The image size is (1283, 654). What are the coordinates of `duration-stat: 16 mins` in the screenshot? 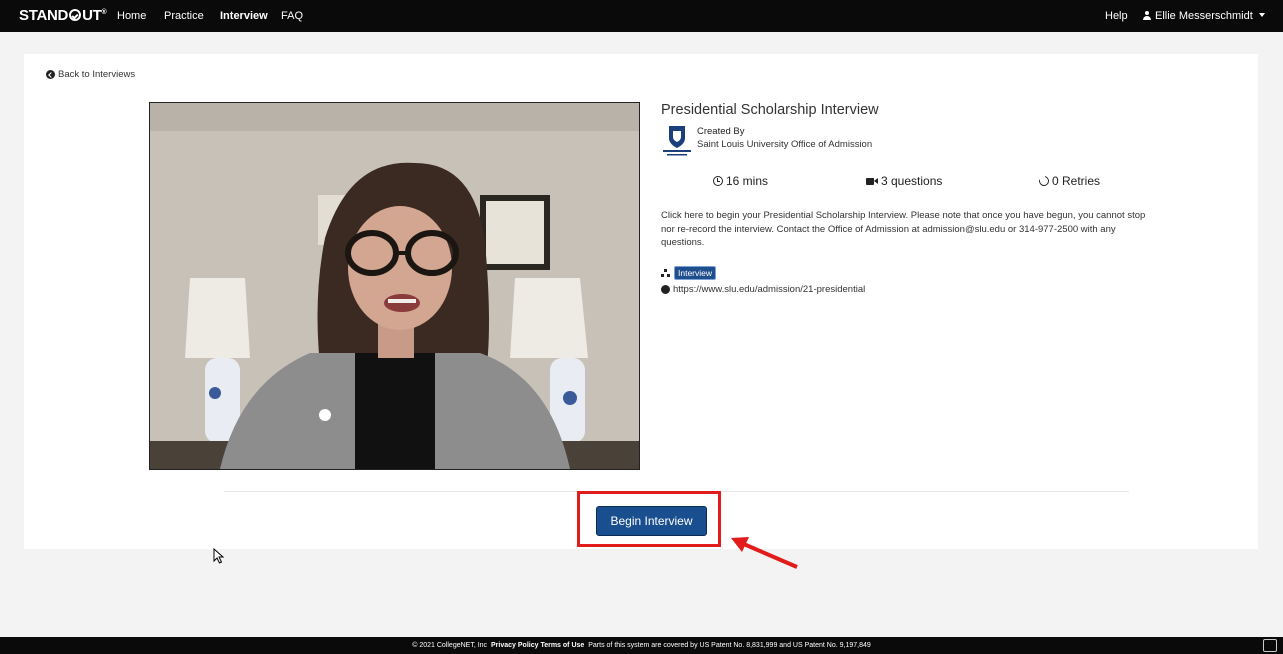 It's located at (740, 181).